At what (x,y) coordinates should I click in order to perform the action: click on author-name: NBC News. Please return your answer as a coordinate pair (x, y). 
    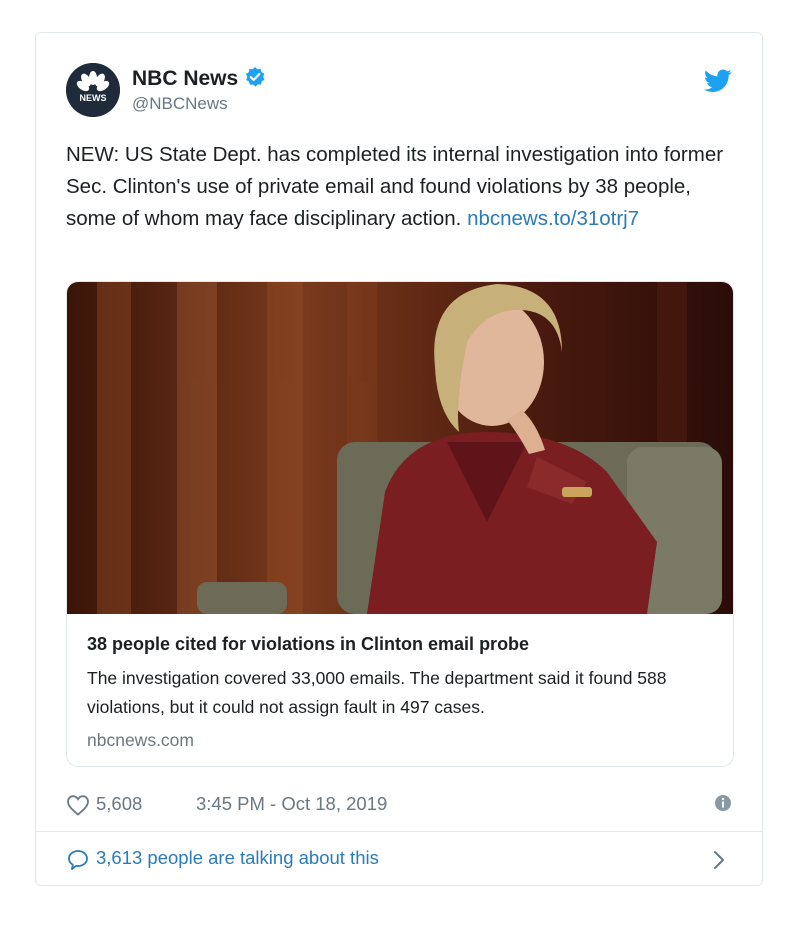
    Looking at the image, I should click on (199, 80).